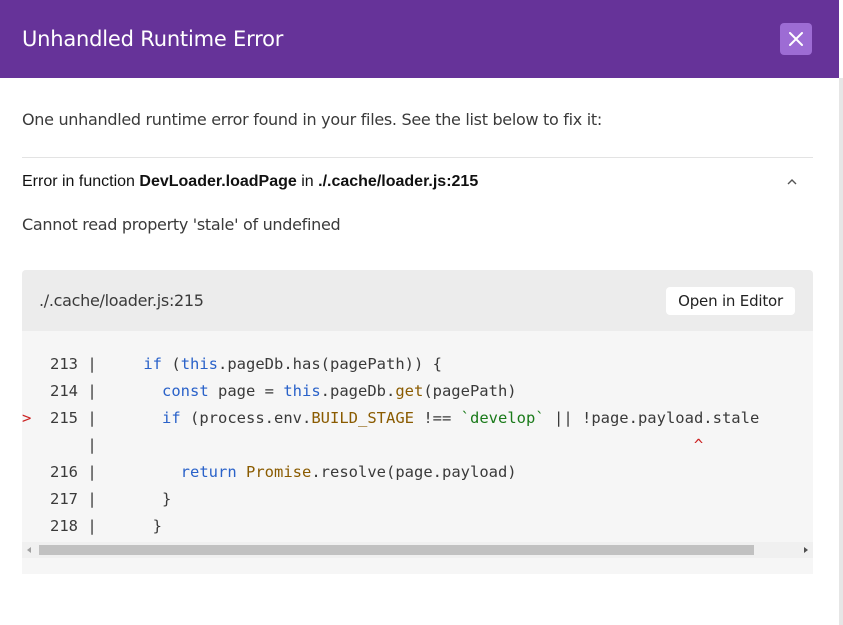  I want to click on code-frame-file: ./.cache/loader.js:215, so click(121, 300).